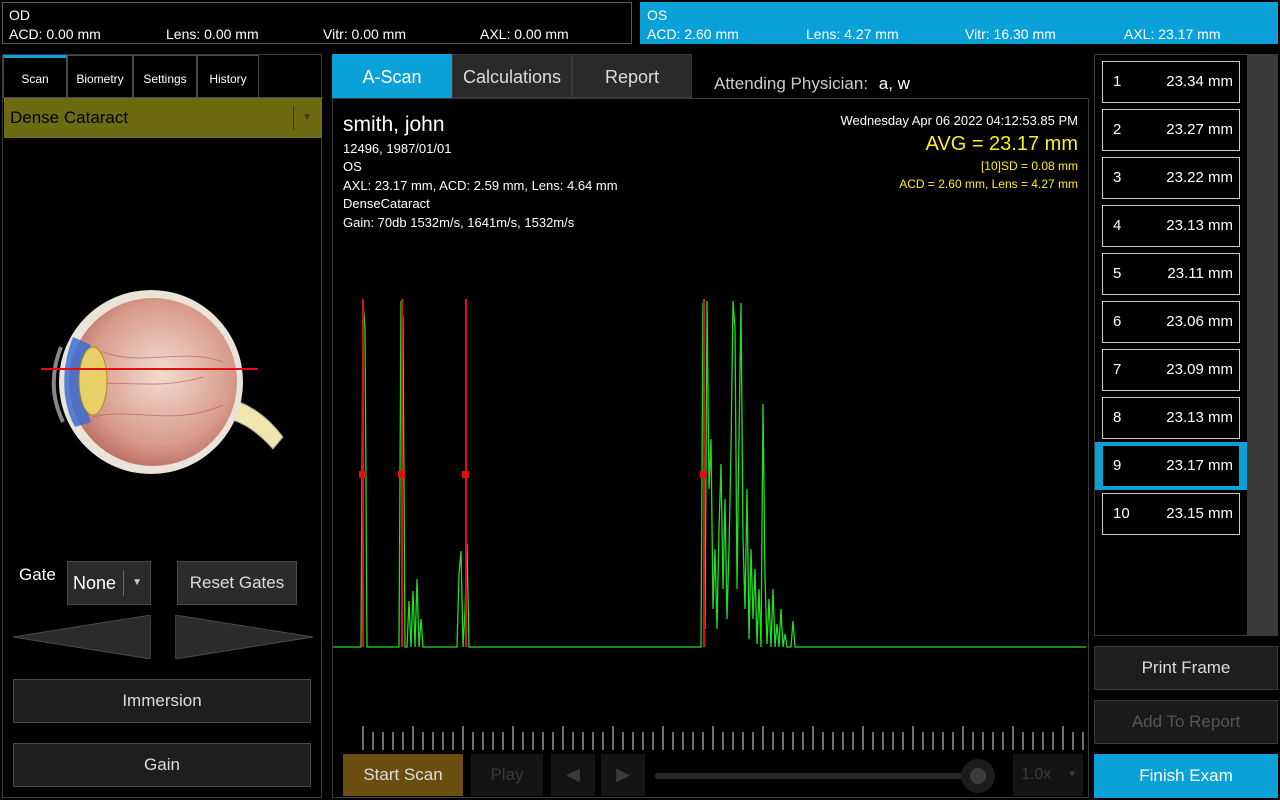  I want to click on playback-speed-dropdown: 1.0x ▼, so click(1048, 775).